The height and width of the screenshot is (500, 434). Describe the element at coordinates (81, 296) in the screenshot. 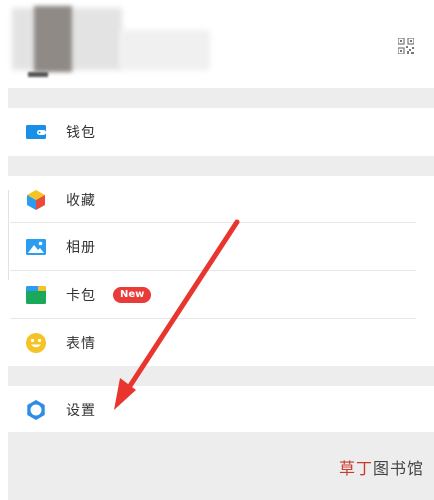

I see `cards-label: 卡包` at that location.